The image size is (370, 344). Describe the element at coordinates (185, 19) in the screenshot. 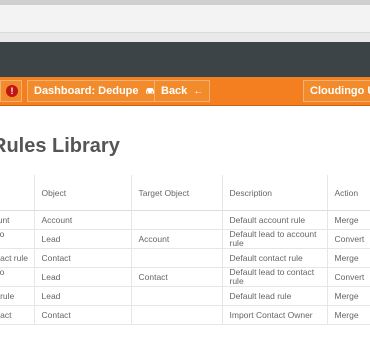

I see `browser-address-area` at that location.